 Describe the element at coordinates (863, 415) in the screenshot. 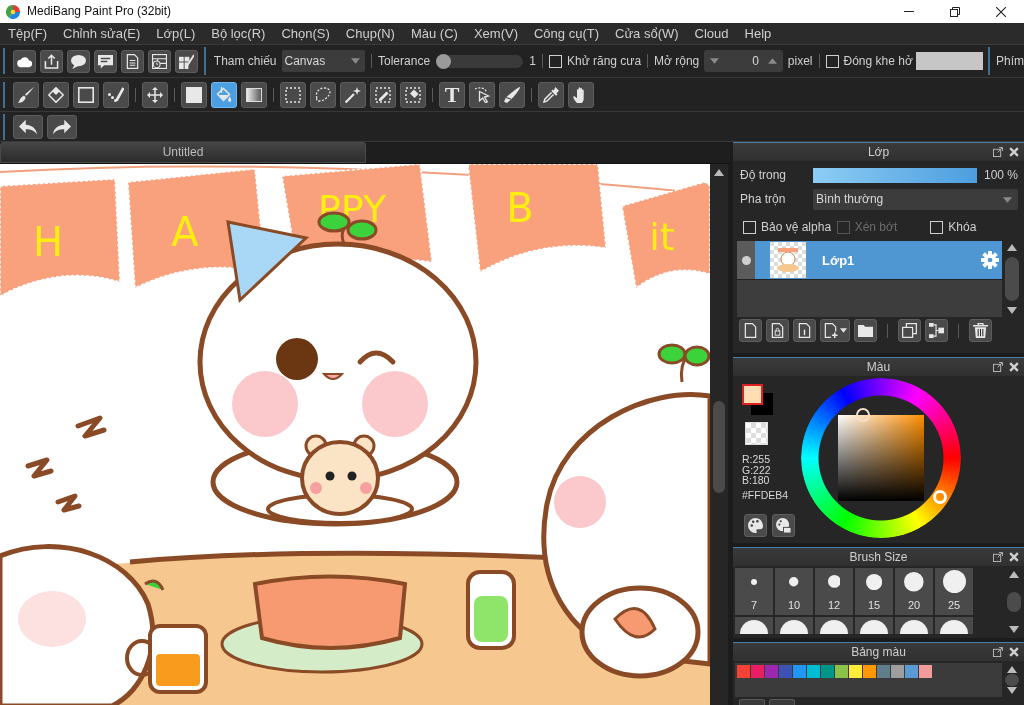

I see `shade-handle` at that location.